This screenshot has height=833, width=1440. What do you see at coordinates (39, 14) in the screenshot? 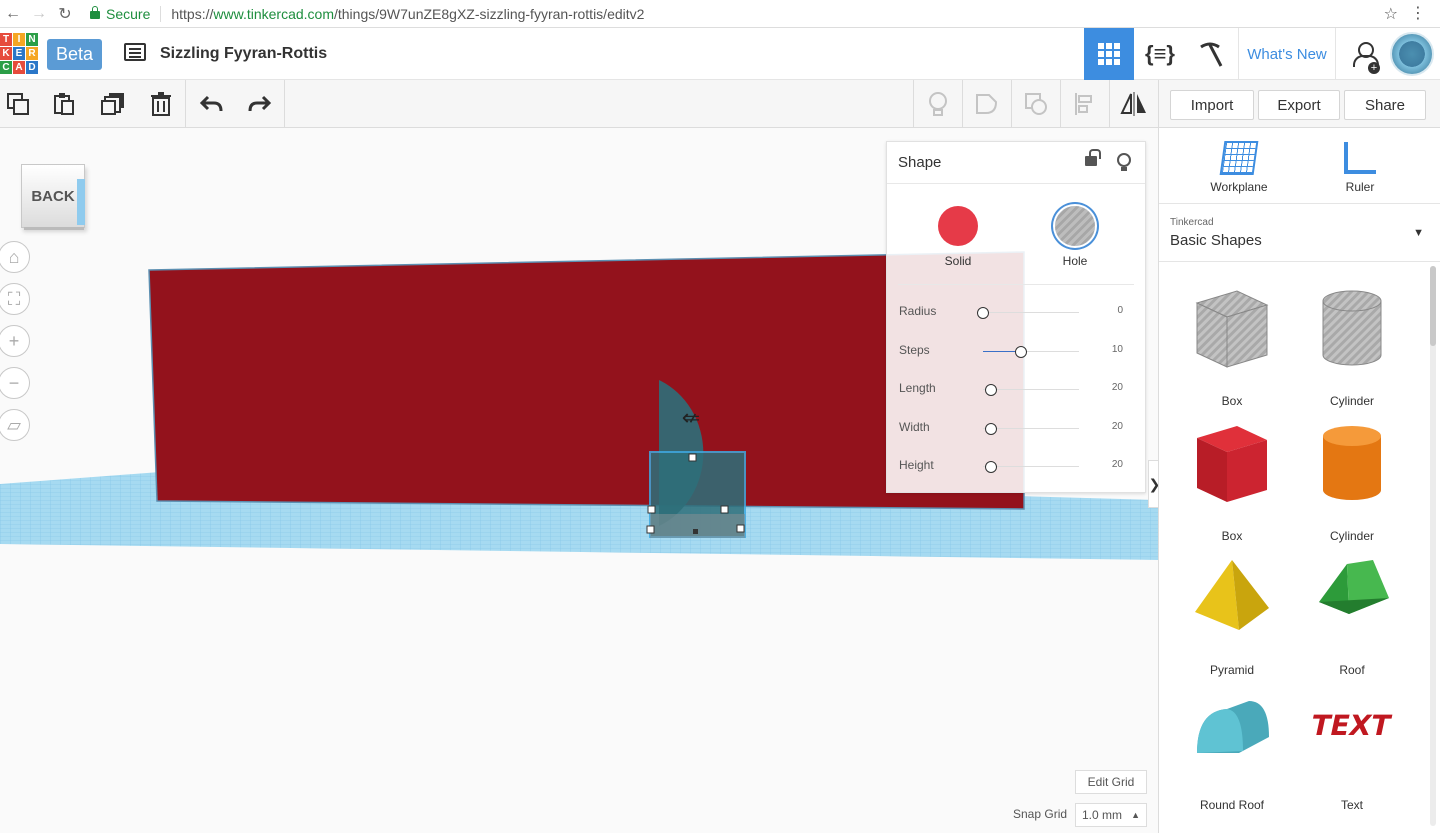
I see `forward-arrow-icon: →` at bounding box center [39, 14].